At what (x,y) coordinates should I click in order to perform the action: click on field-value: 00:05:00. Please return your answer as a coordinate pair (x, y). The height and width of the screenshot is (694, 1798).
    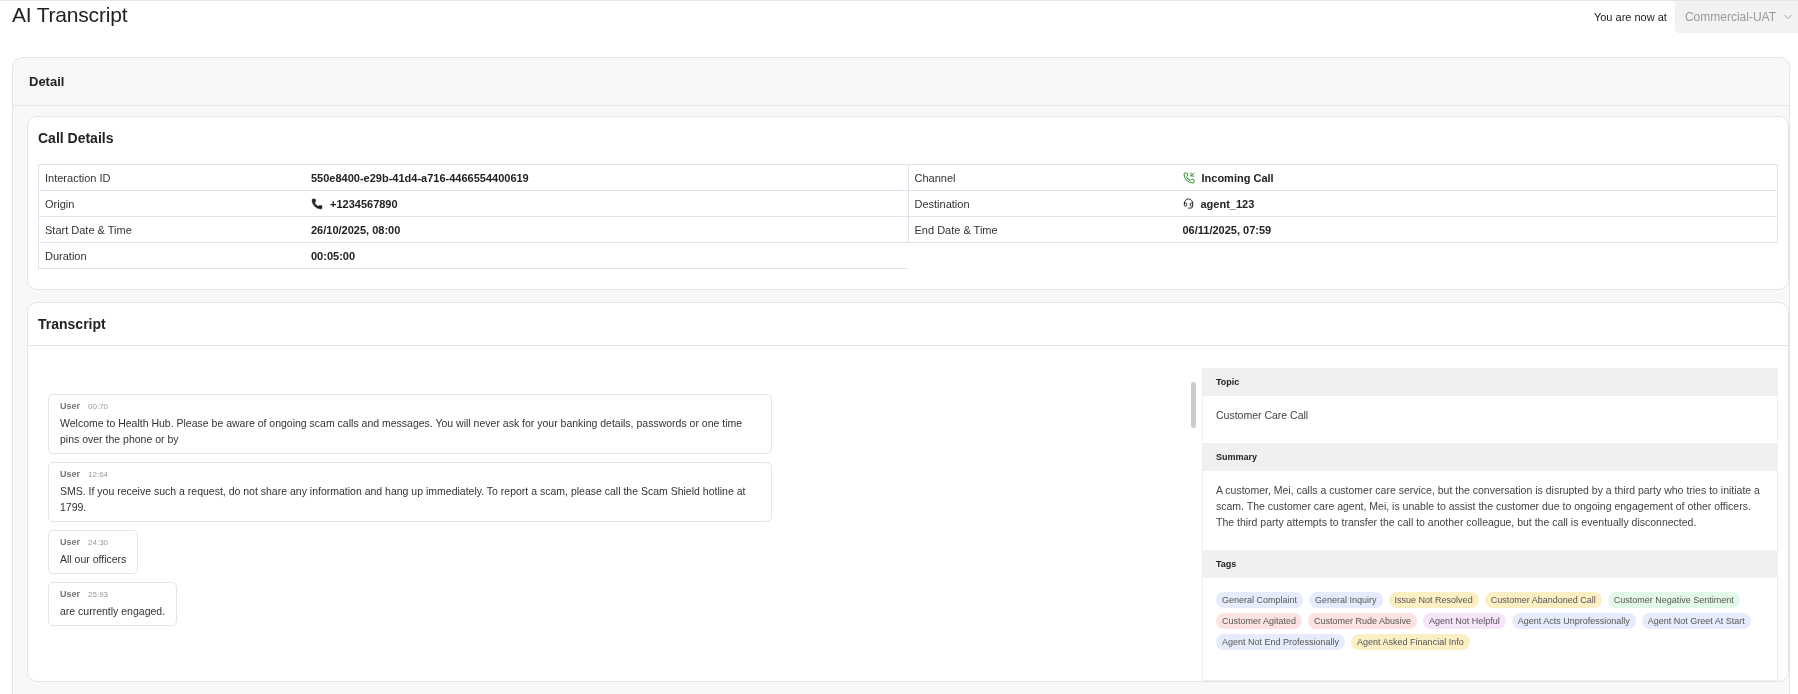
    Looking at the image, I should click on (334, 255).